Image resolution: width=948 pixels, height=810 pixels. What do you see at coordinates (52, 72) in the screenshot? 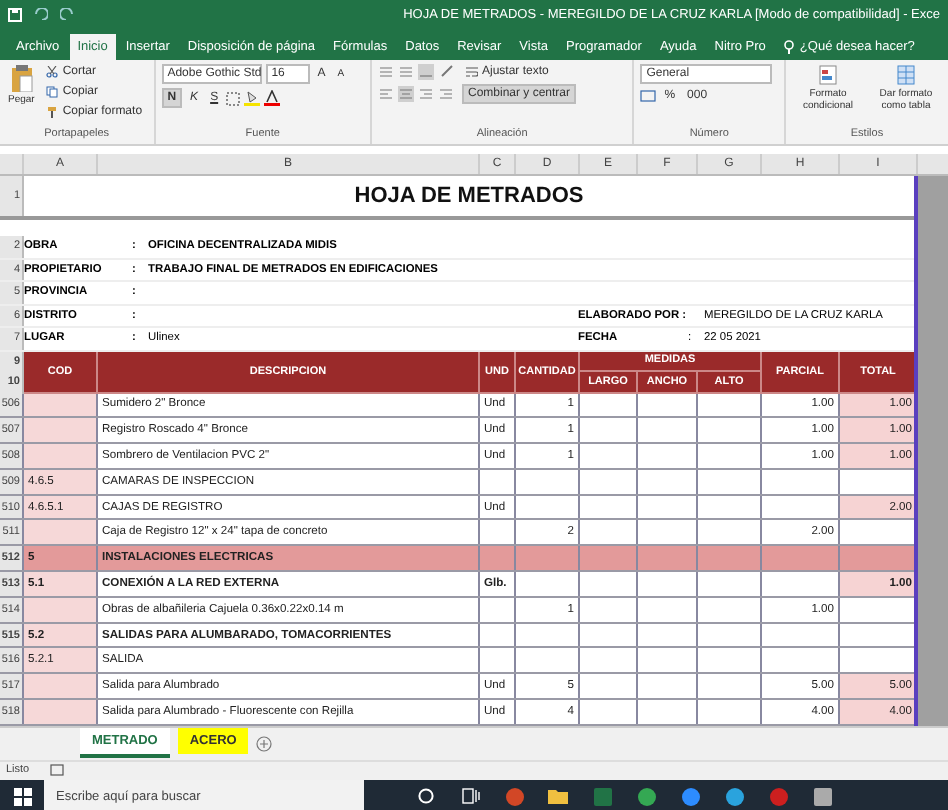
I see `scissors-icon` at bounding box center [52, 72].